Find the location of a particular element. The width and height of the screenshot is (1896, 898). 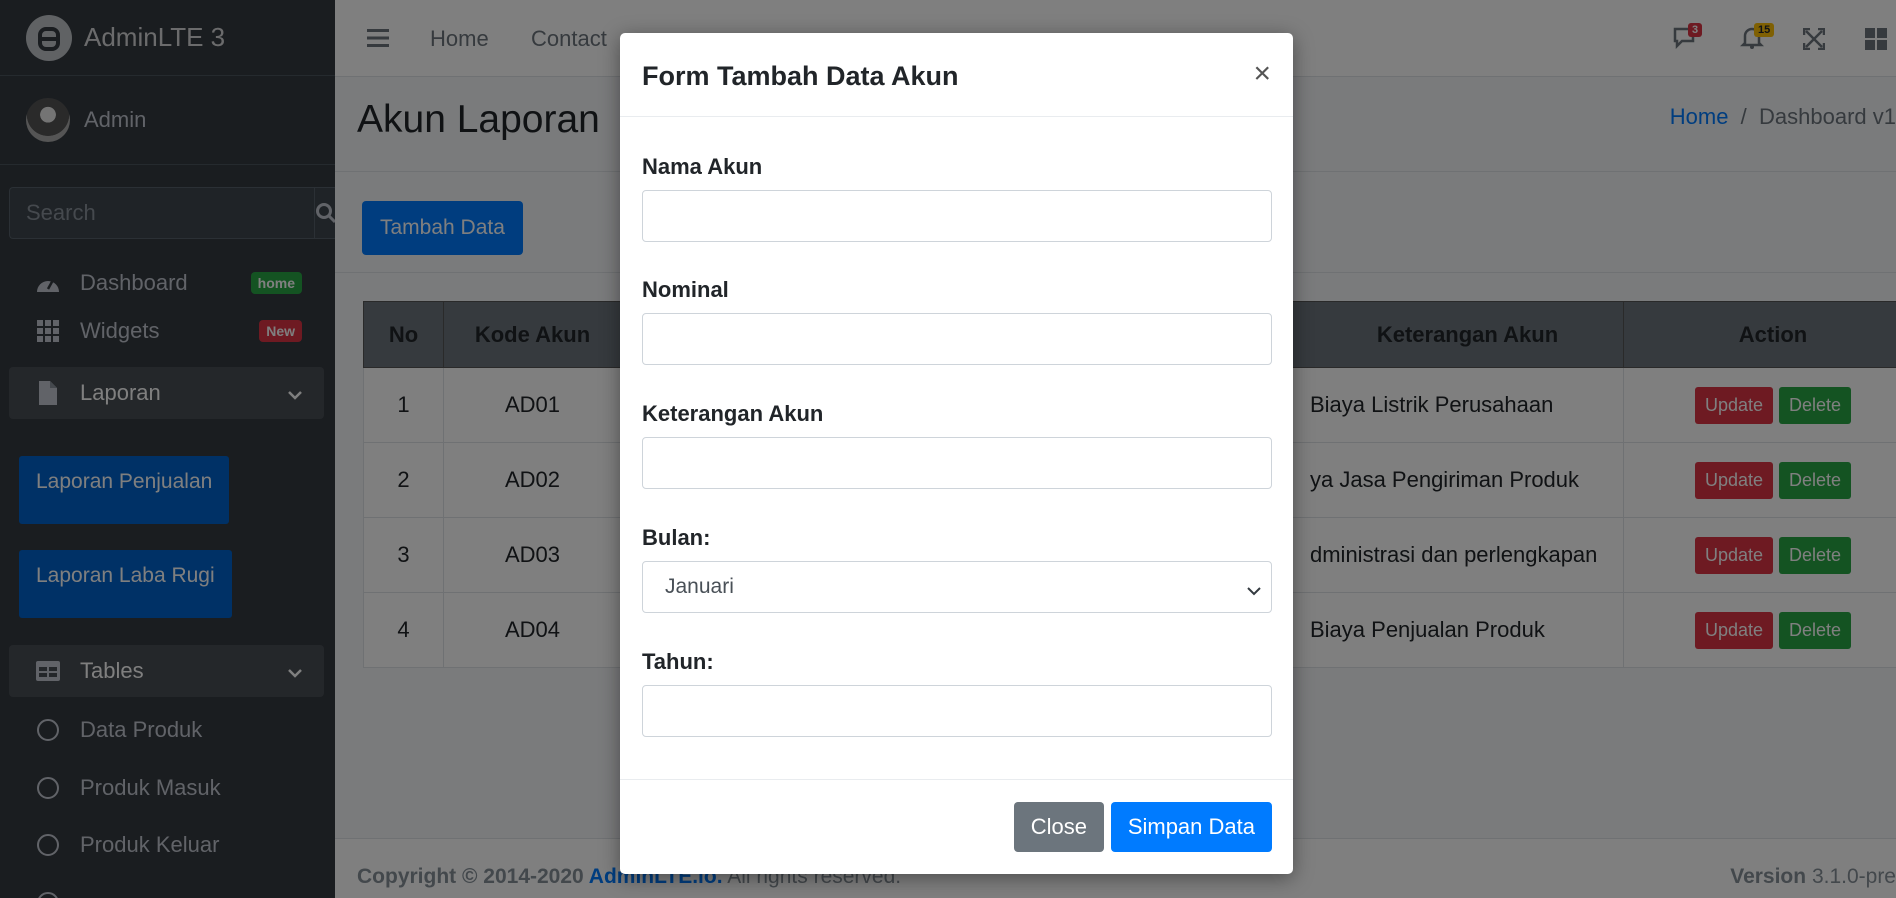

bulan-select: Januari is located at coordinates (957, 587).